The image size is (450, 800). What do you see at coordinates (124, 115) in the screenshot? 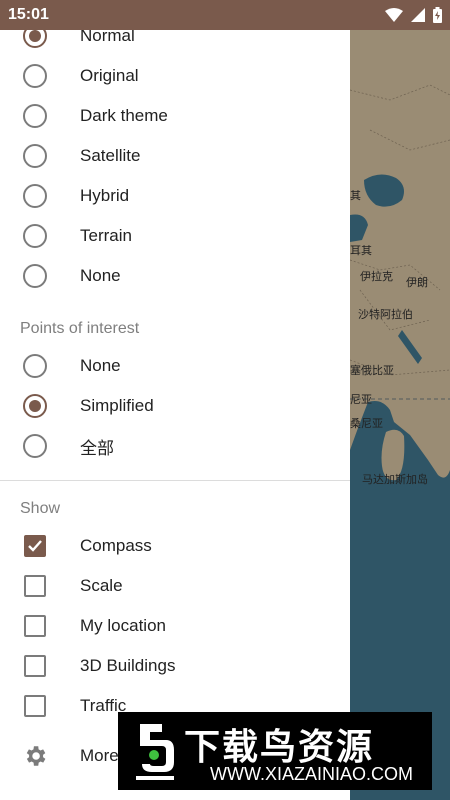
I see `map-type-label: Dark theme` at bounding box center [124, 115].